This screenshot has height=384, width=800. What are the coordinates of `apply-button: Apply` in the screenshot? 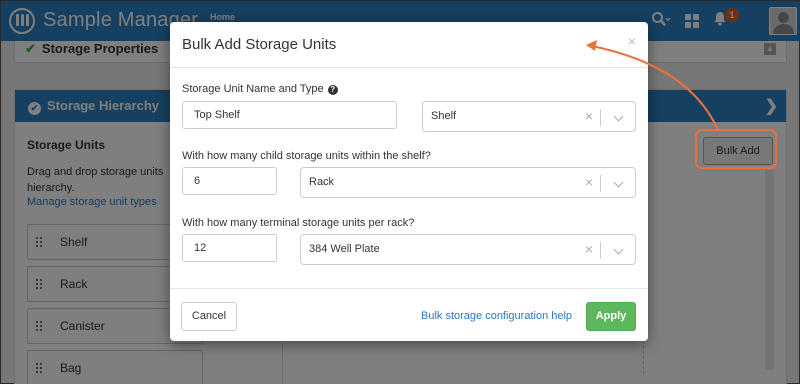 It's located at (611, 316).